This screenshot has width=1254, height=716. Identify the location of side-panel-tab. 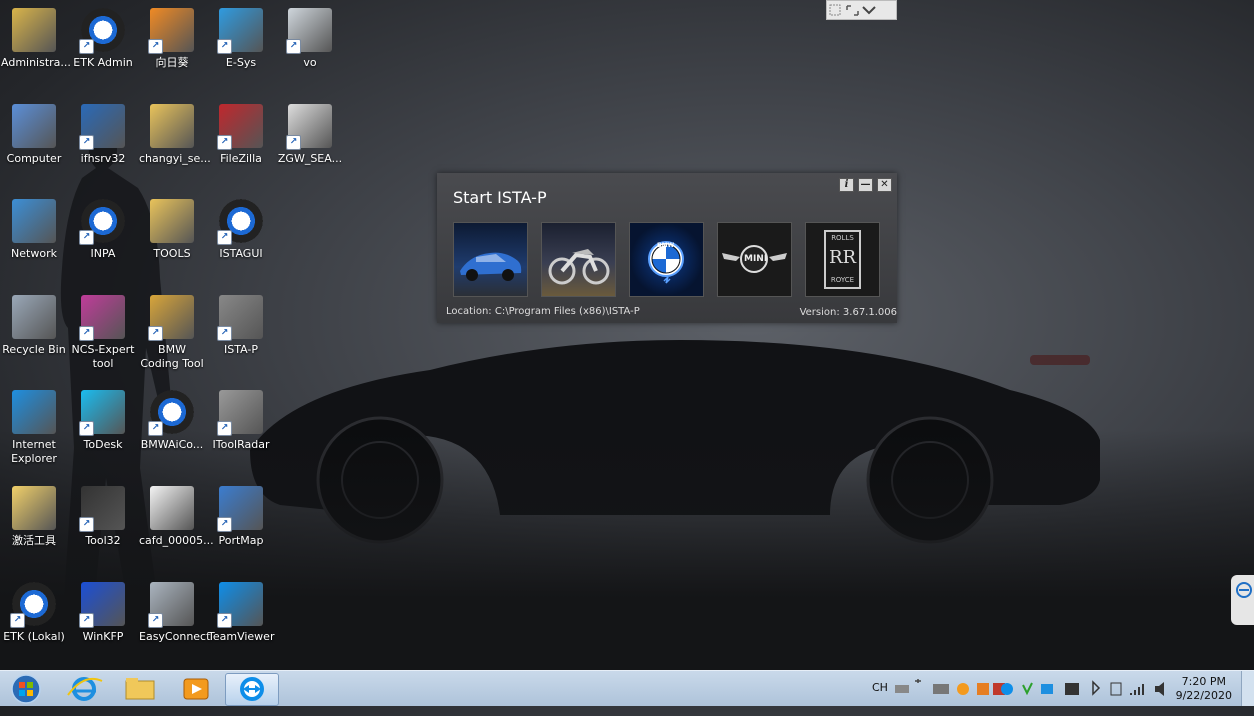
(1242, 600).